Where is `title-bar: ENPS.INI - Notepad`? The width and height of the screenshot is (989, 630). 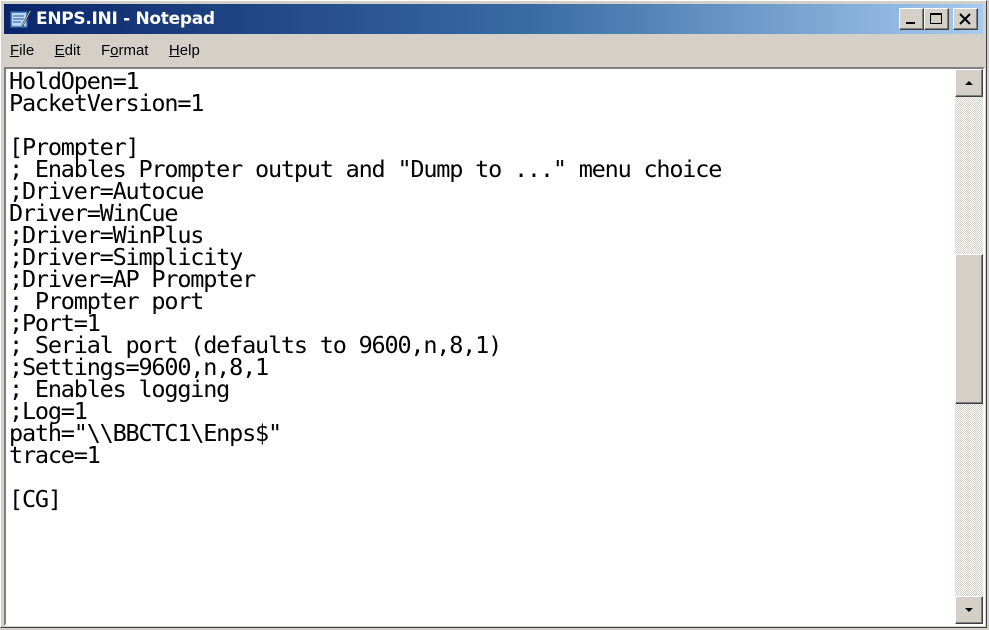
title-bar: ENPS.INI - Notepad is located at coordinates (493, 19).